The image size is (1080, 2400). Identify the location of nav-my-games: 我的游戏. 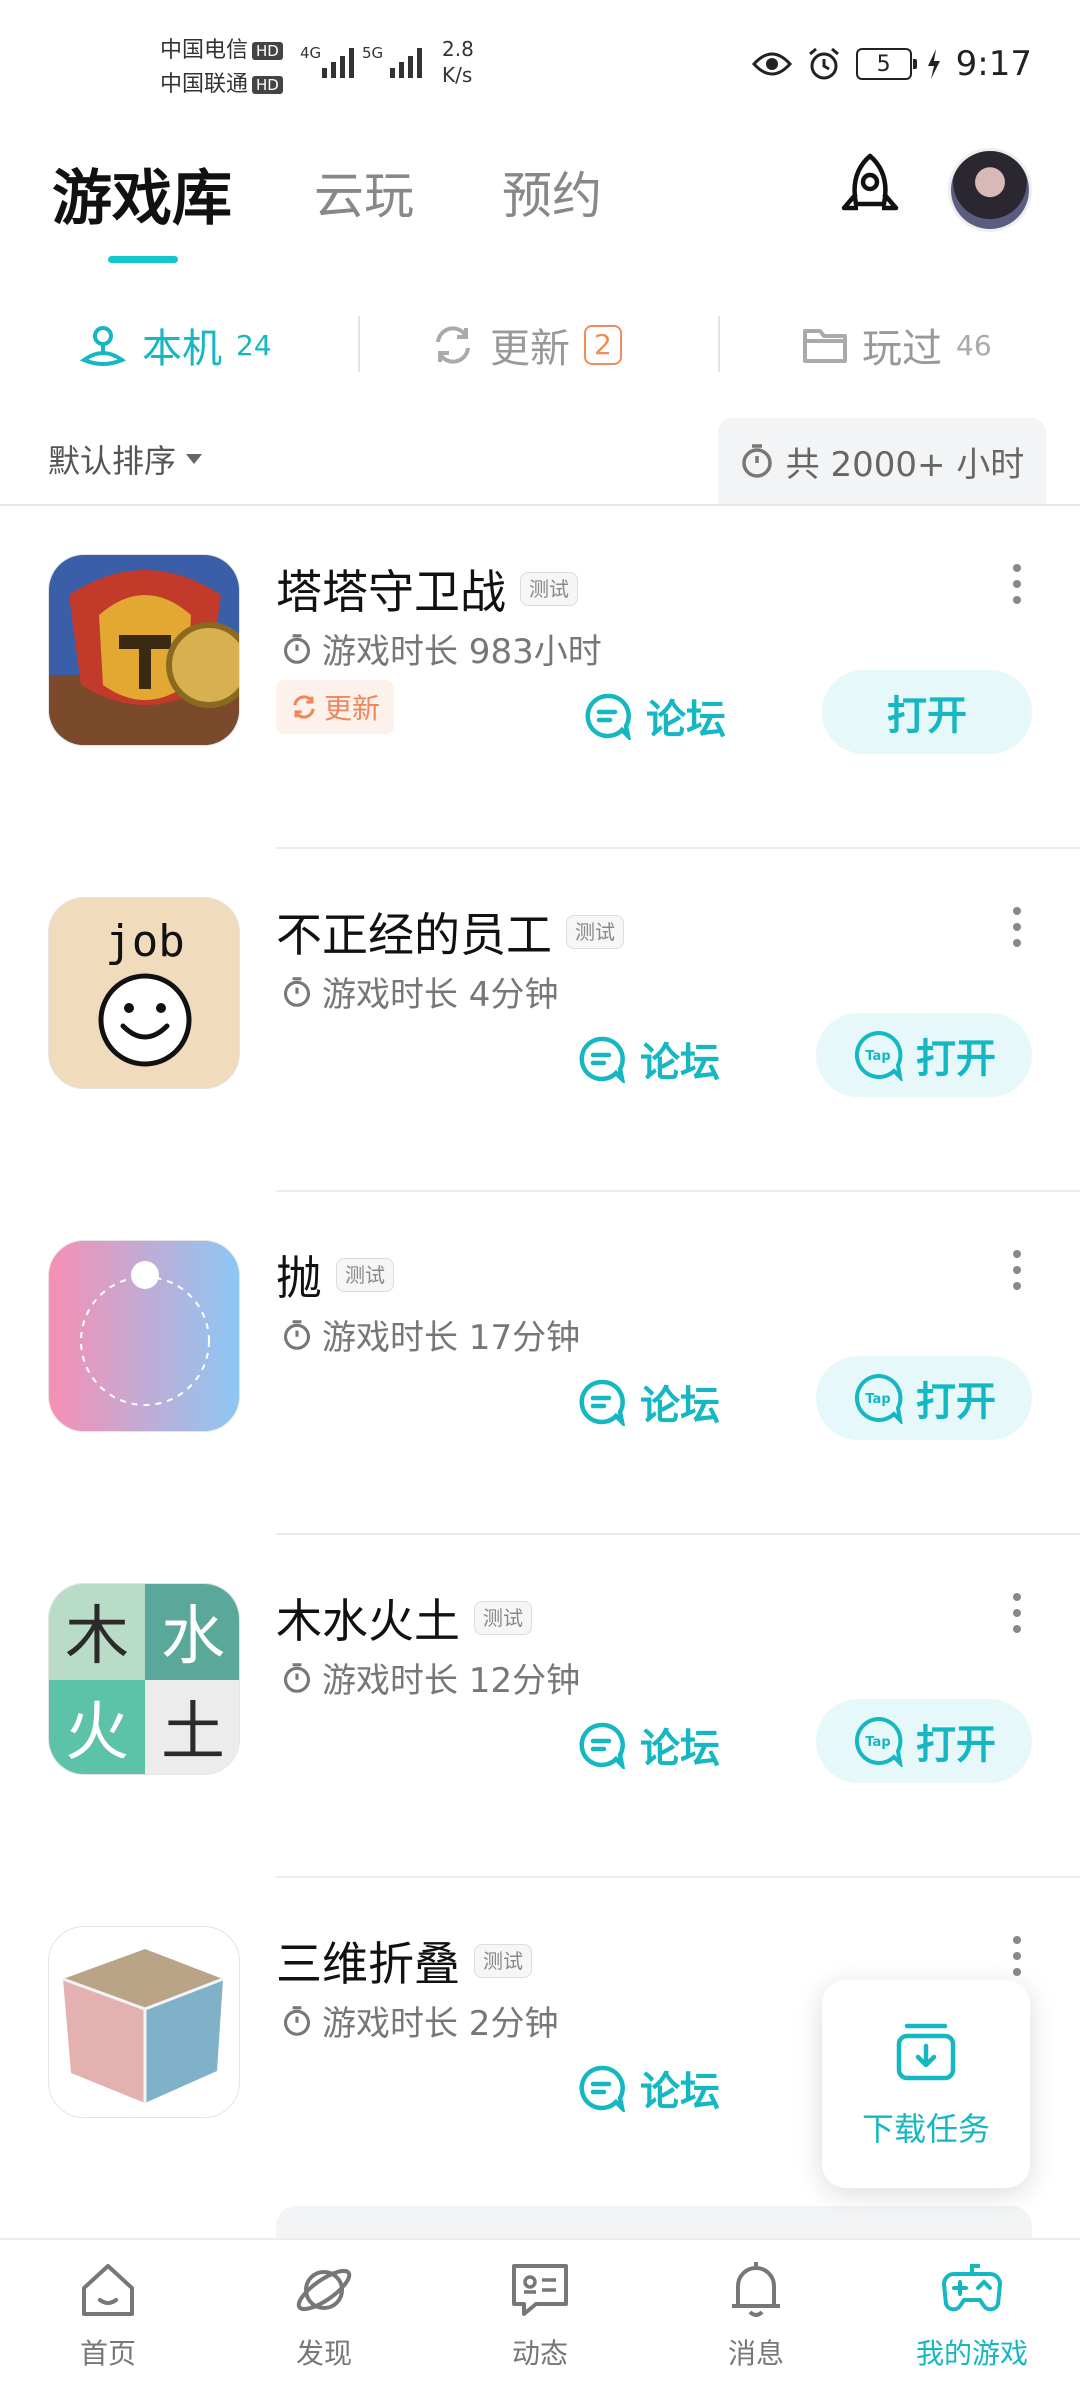
(972, 2315).